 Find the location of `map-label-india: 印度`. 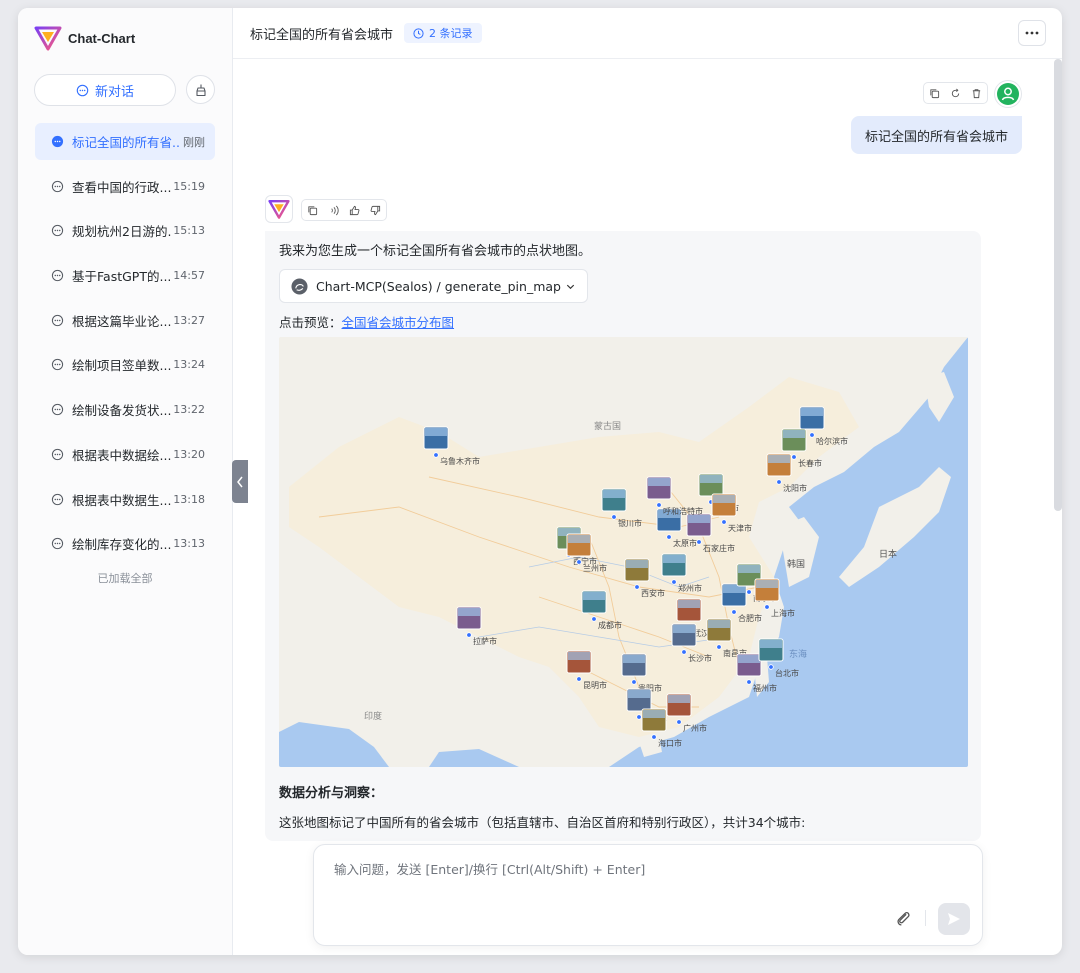

map-label-india: 印度 is located at coordinates (373, 716).